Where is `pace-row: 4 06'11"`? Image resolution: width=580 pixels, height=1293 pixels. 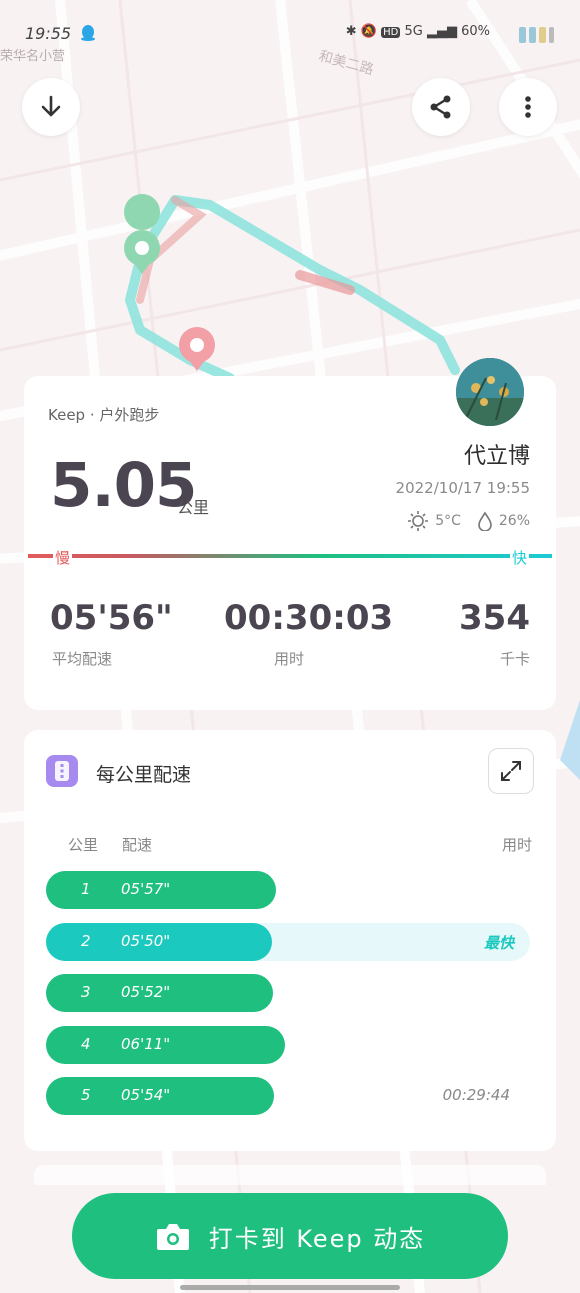
pace-row: 4 06'11" is located at coordinates (288, 1044).